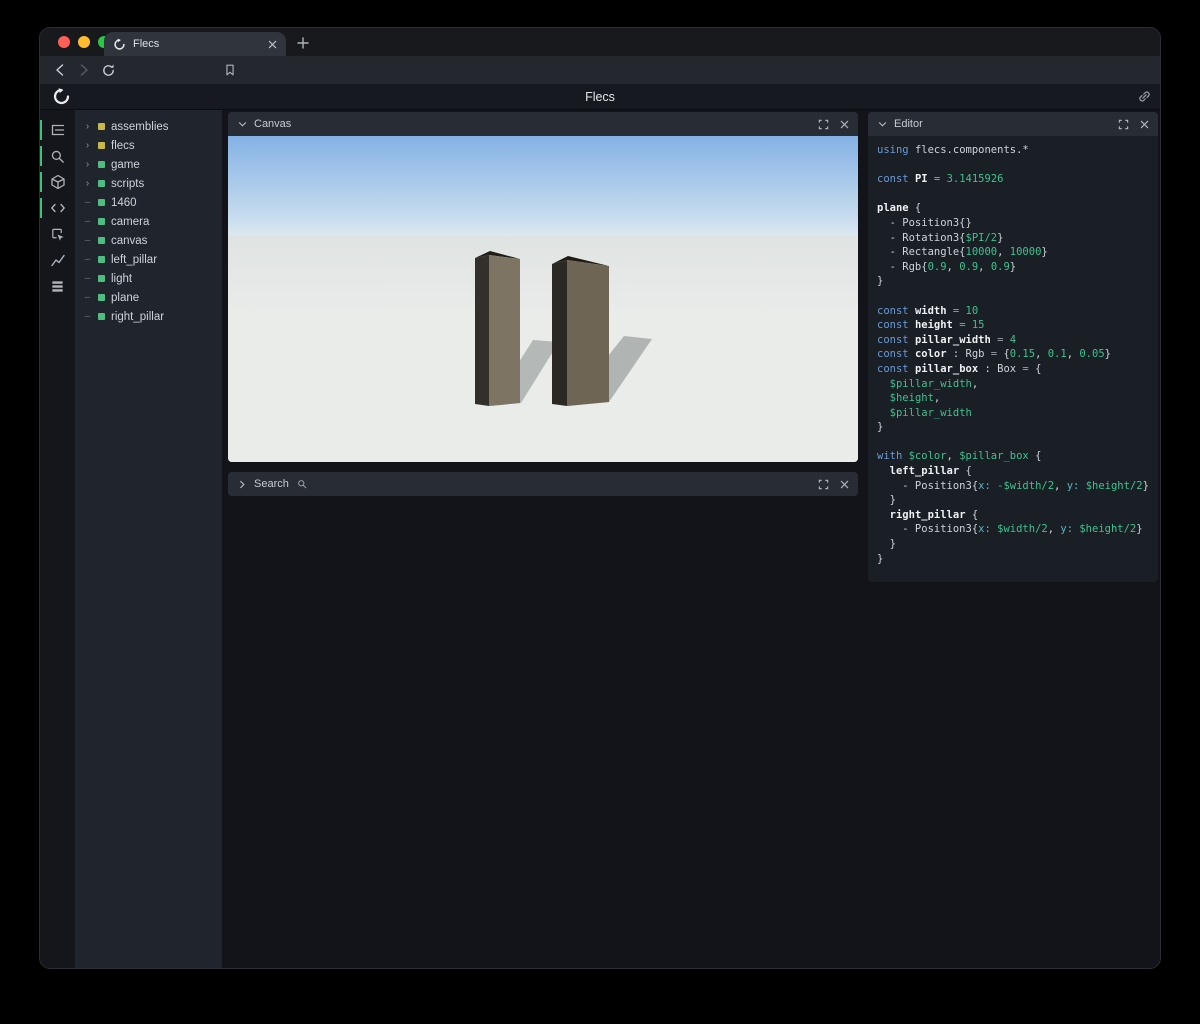 The image size is (1200, 1024). What do you see at coordinates (64, 42) in the screenshot?
I see `close-window-button` at bounding box center [64, 42].